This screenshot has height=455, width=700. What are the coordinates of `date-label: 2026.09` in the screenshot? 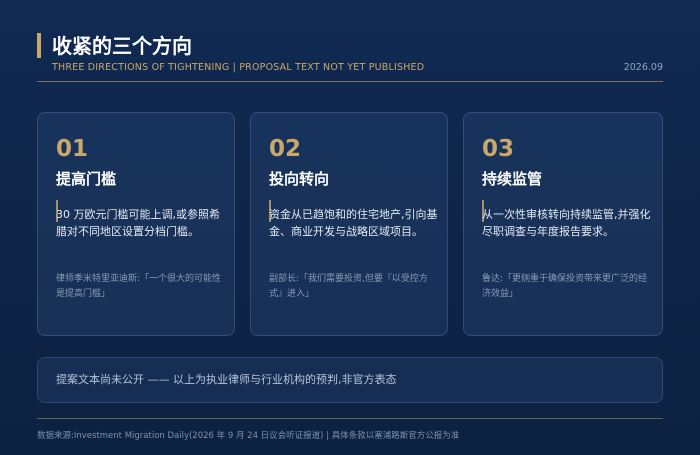 It's located at (643, 67).